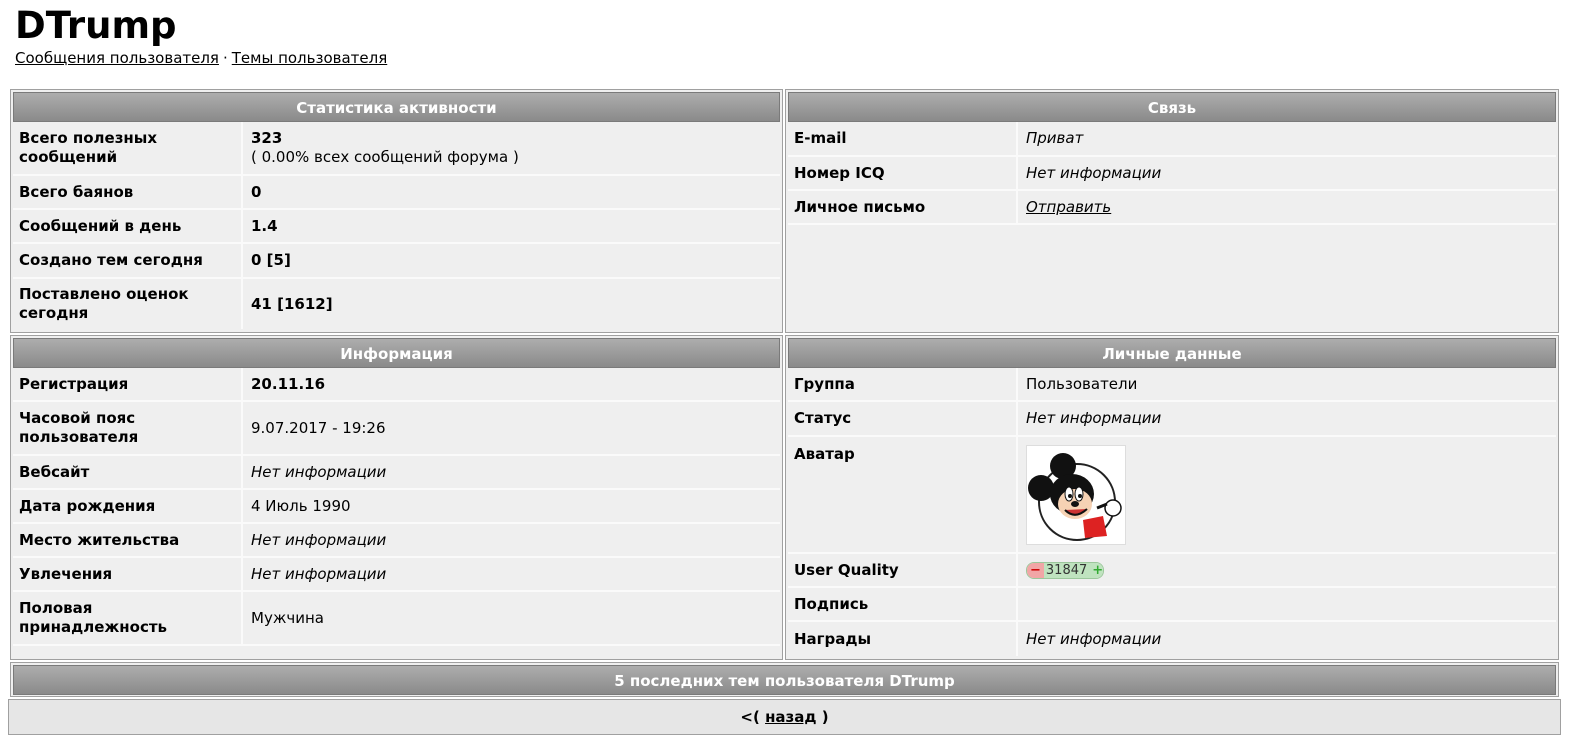 The width and height of the screenshot is (1573, 749). What do you see at coordinates (825, 717) in the screenshot?
I see `back-suffix: )` at bounding box center [825, 717].